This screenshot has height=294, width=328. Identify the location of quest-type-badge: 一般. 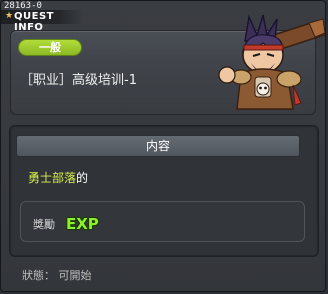
(50, 47).